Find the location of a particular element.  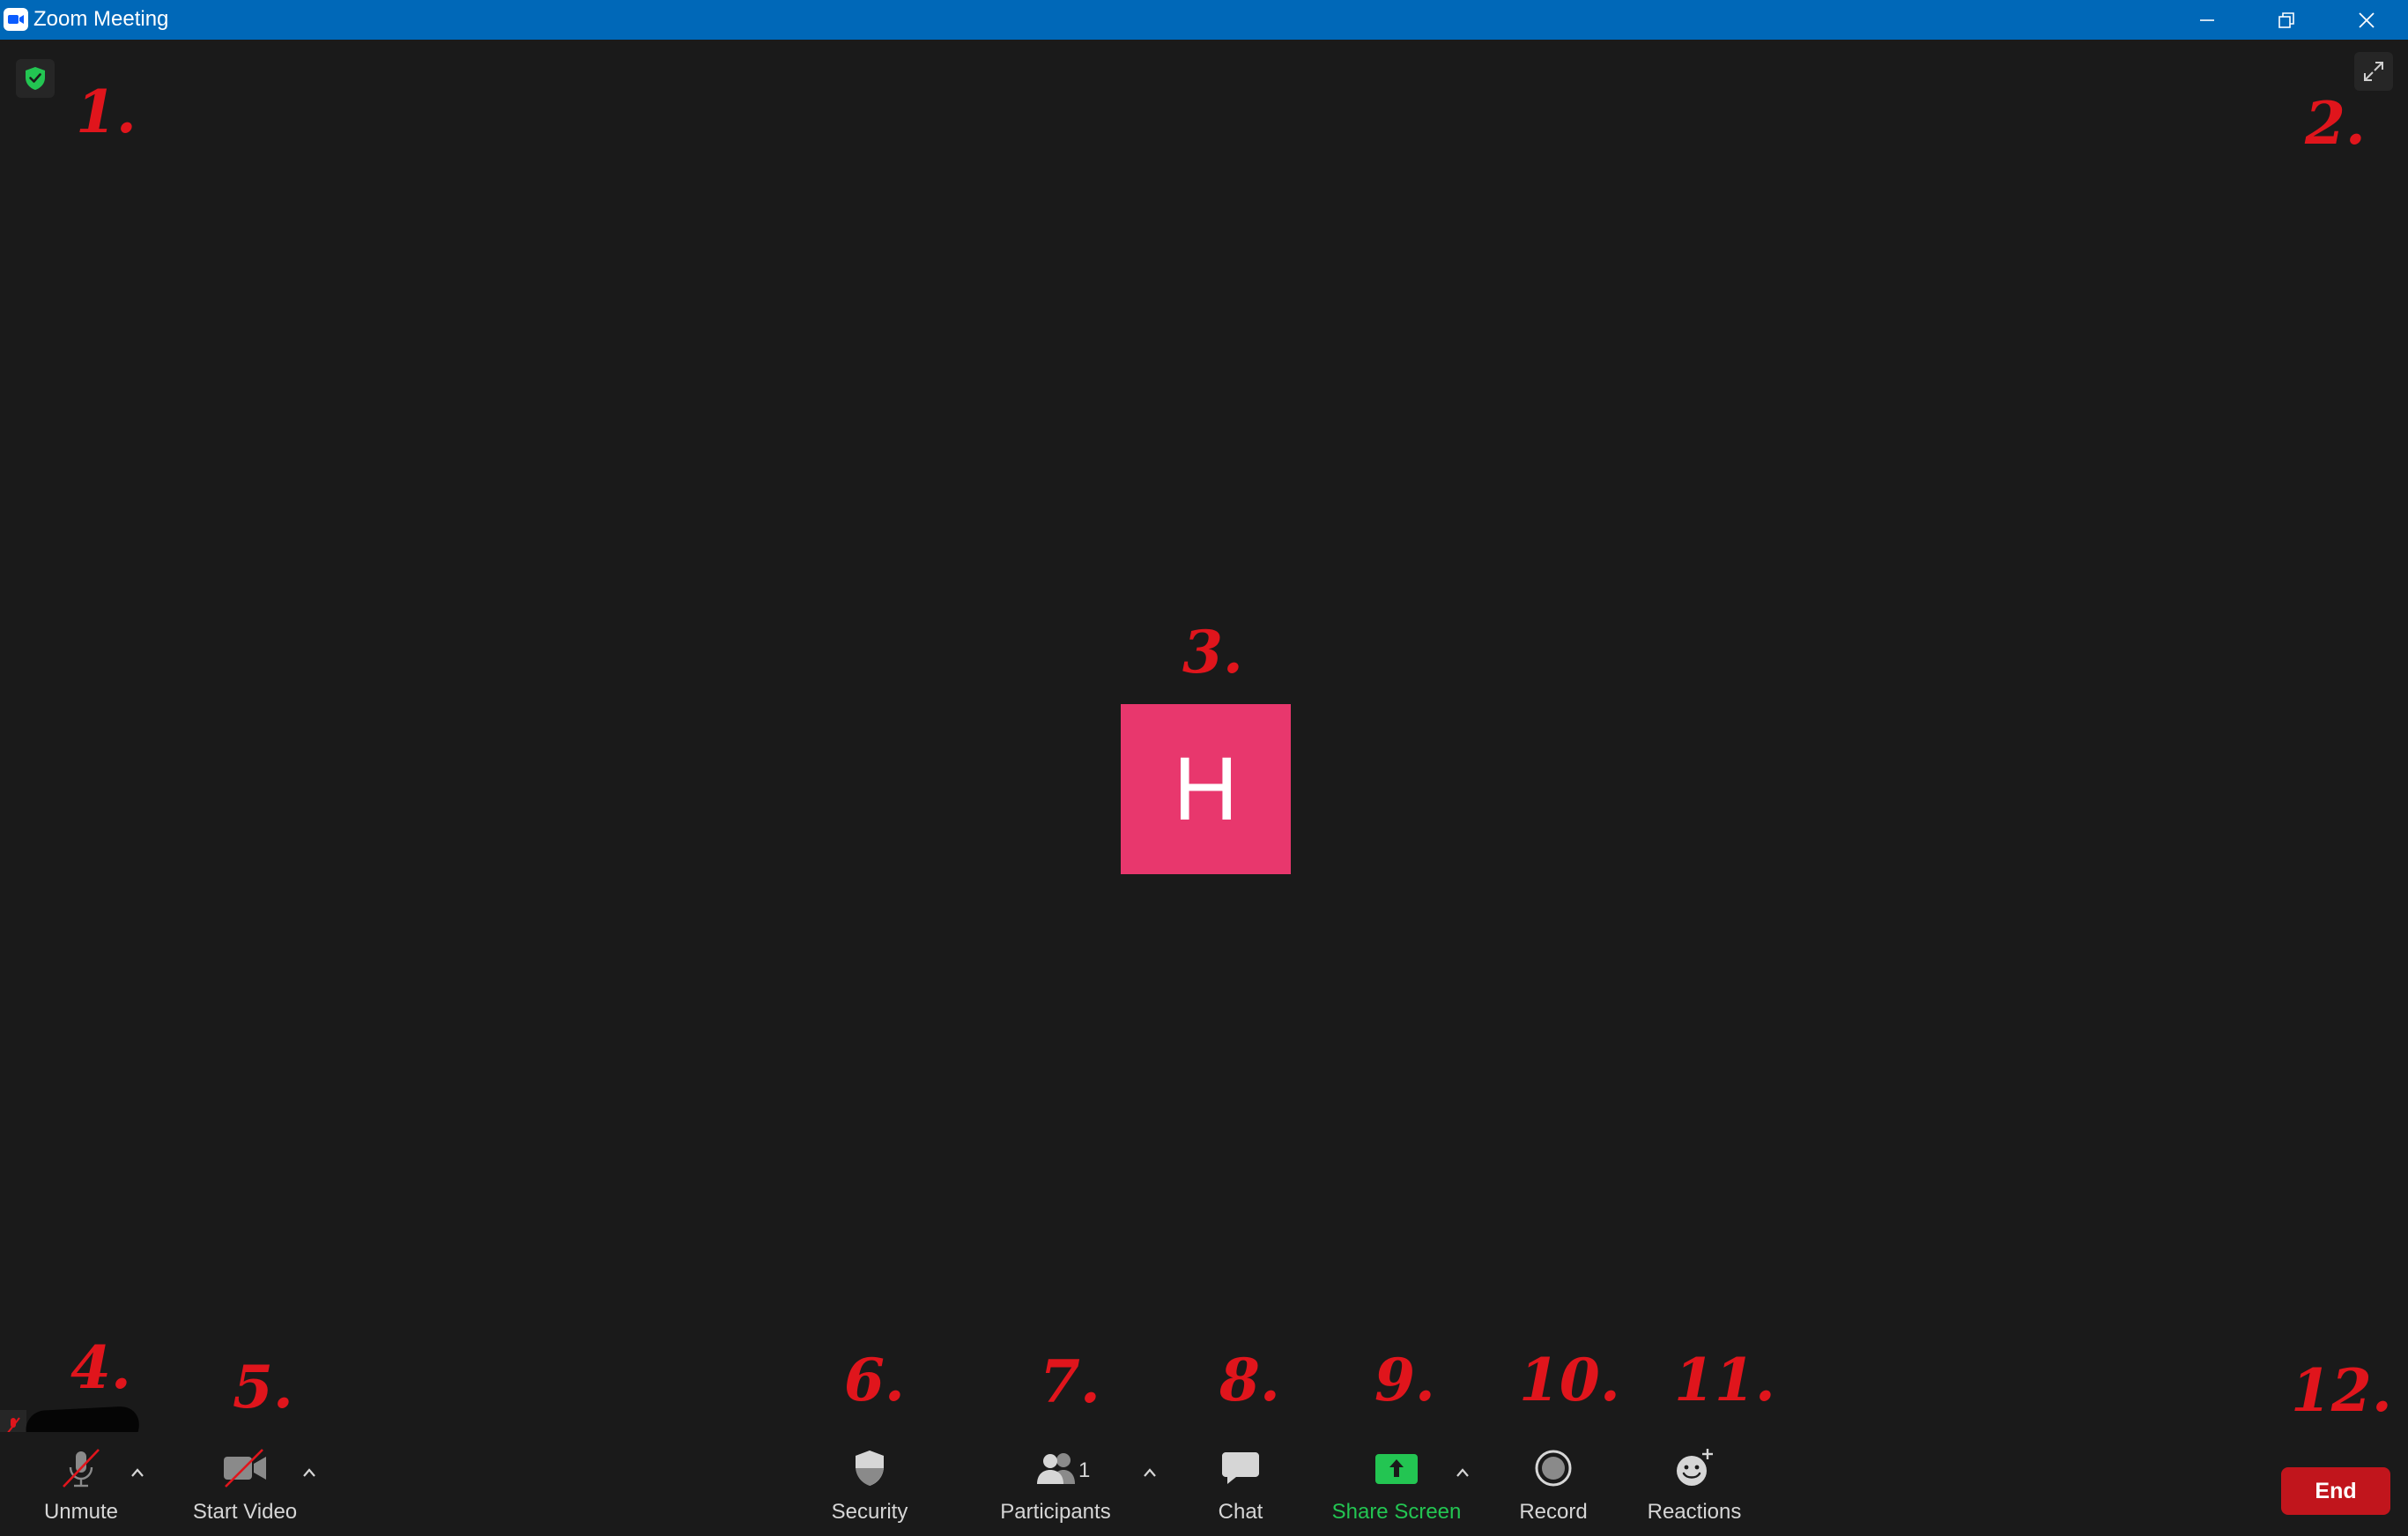

title-bar: Zoom Meeting is located at coordinates (1204, 20).